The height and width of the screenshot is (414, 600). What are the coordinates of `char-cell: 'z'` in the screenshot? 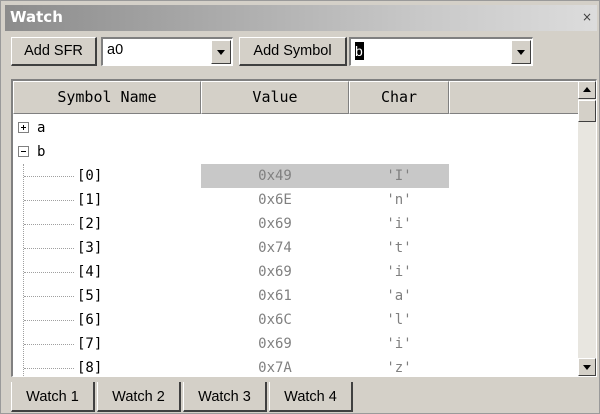 It's located at (399, 366).